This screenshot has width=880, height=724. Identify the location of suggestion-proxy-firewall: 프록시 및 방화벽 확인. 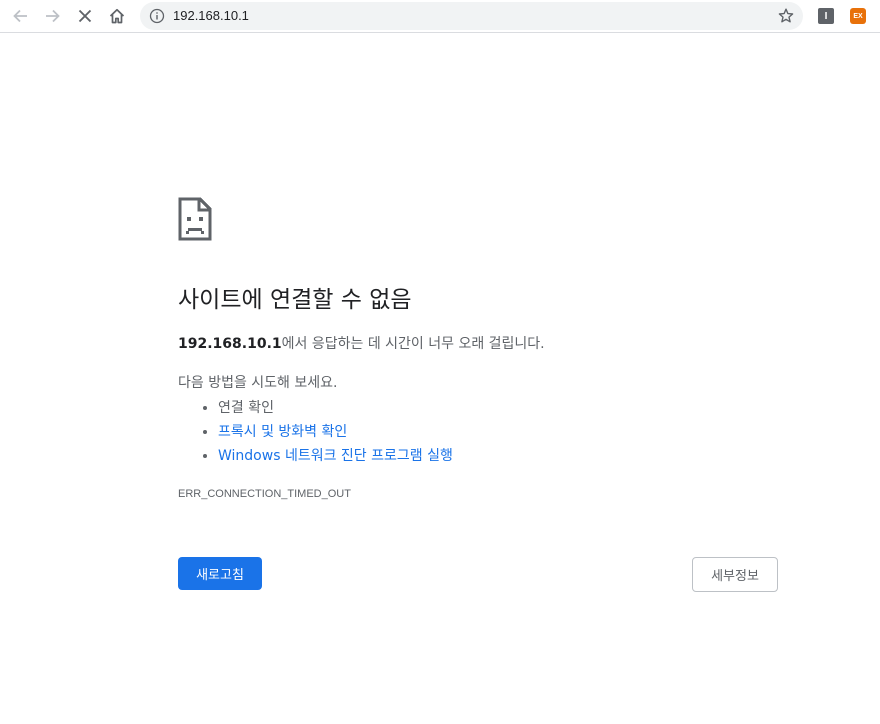
(335, 432).